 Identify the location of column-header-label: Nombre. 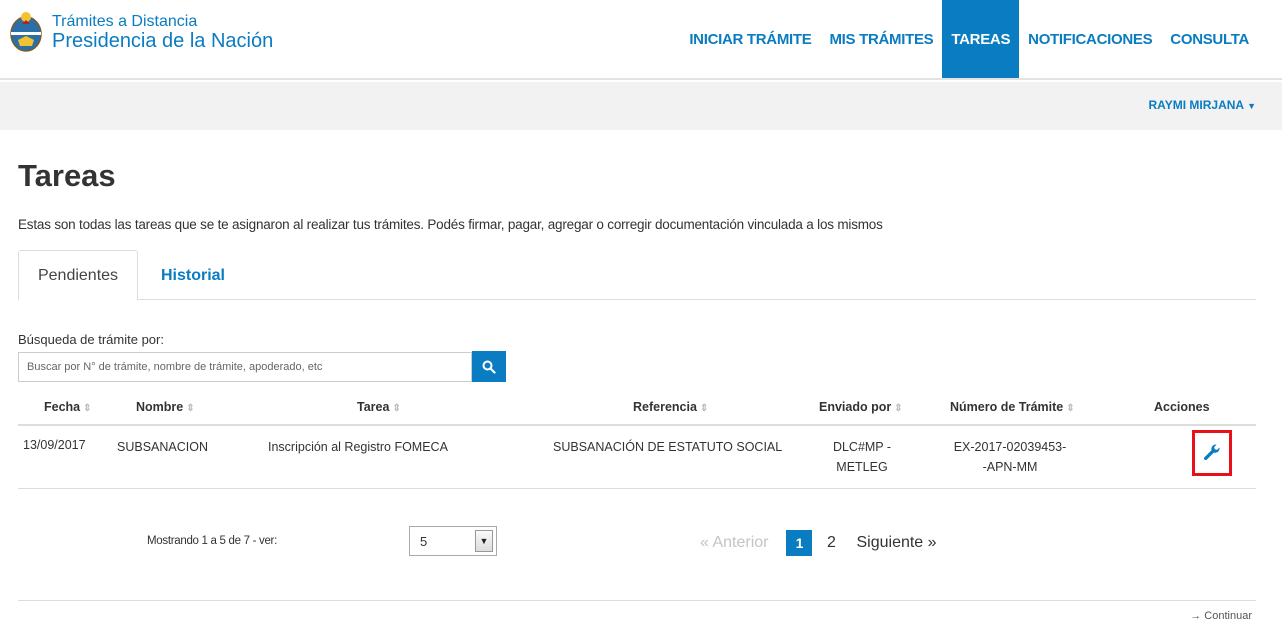
(160, 407).